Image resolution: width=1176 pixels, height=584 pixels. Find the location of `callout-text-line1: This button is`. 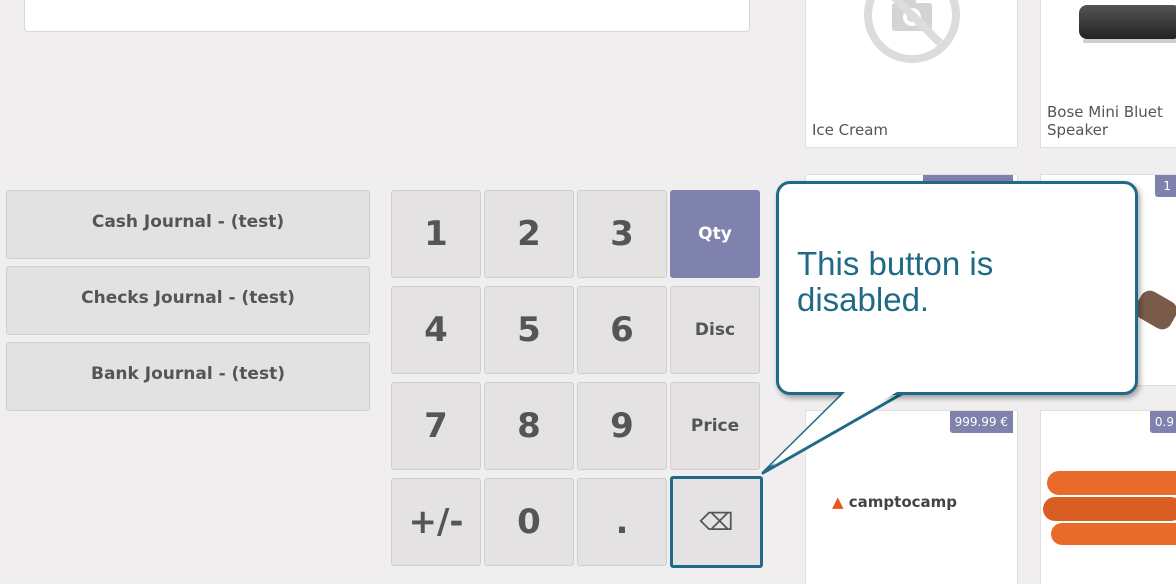

callout-text-line1: This button is is located at coordinates (895, 263).